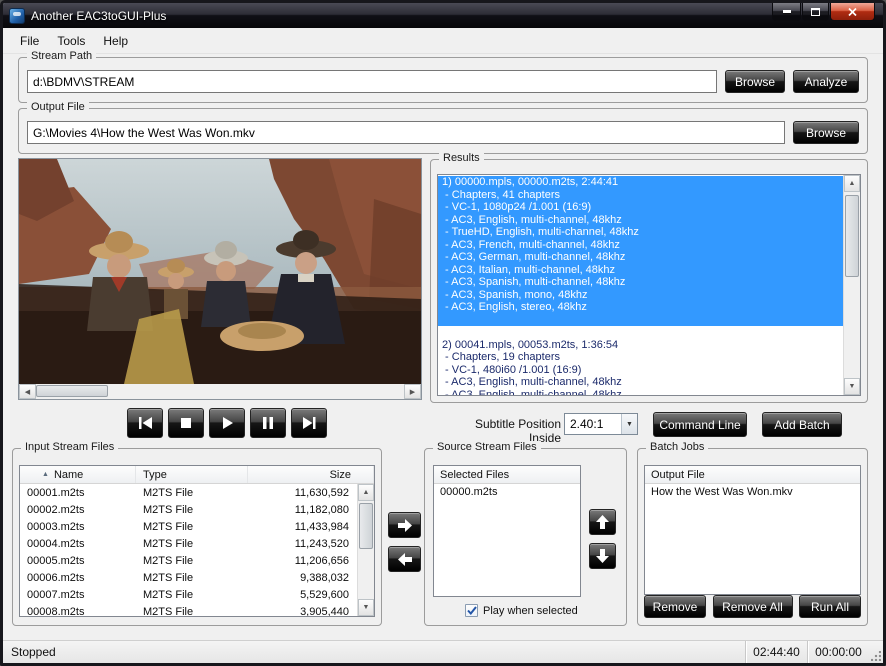  I want to click on scroll-left-icon: ◀, so click(27, 391).